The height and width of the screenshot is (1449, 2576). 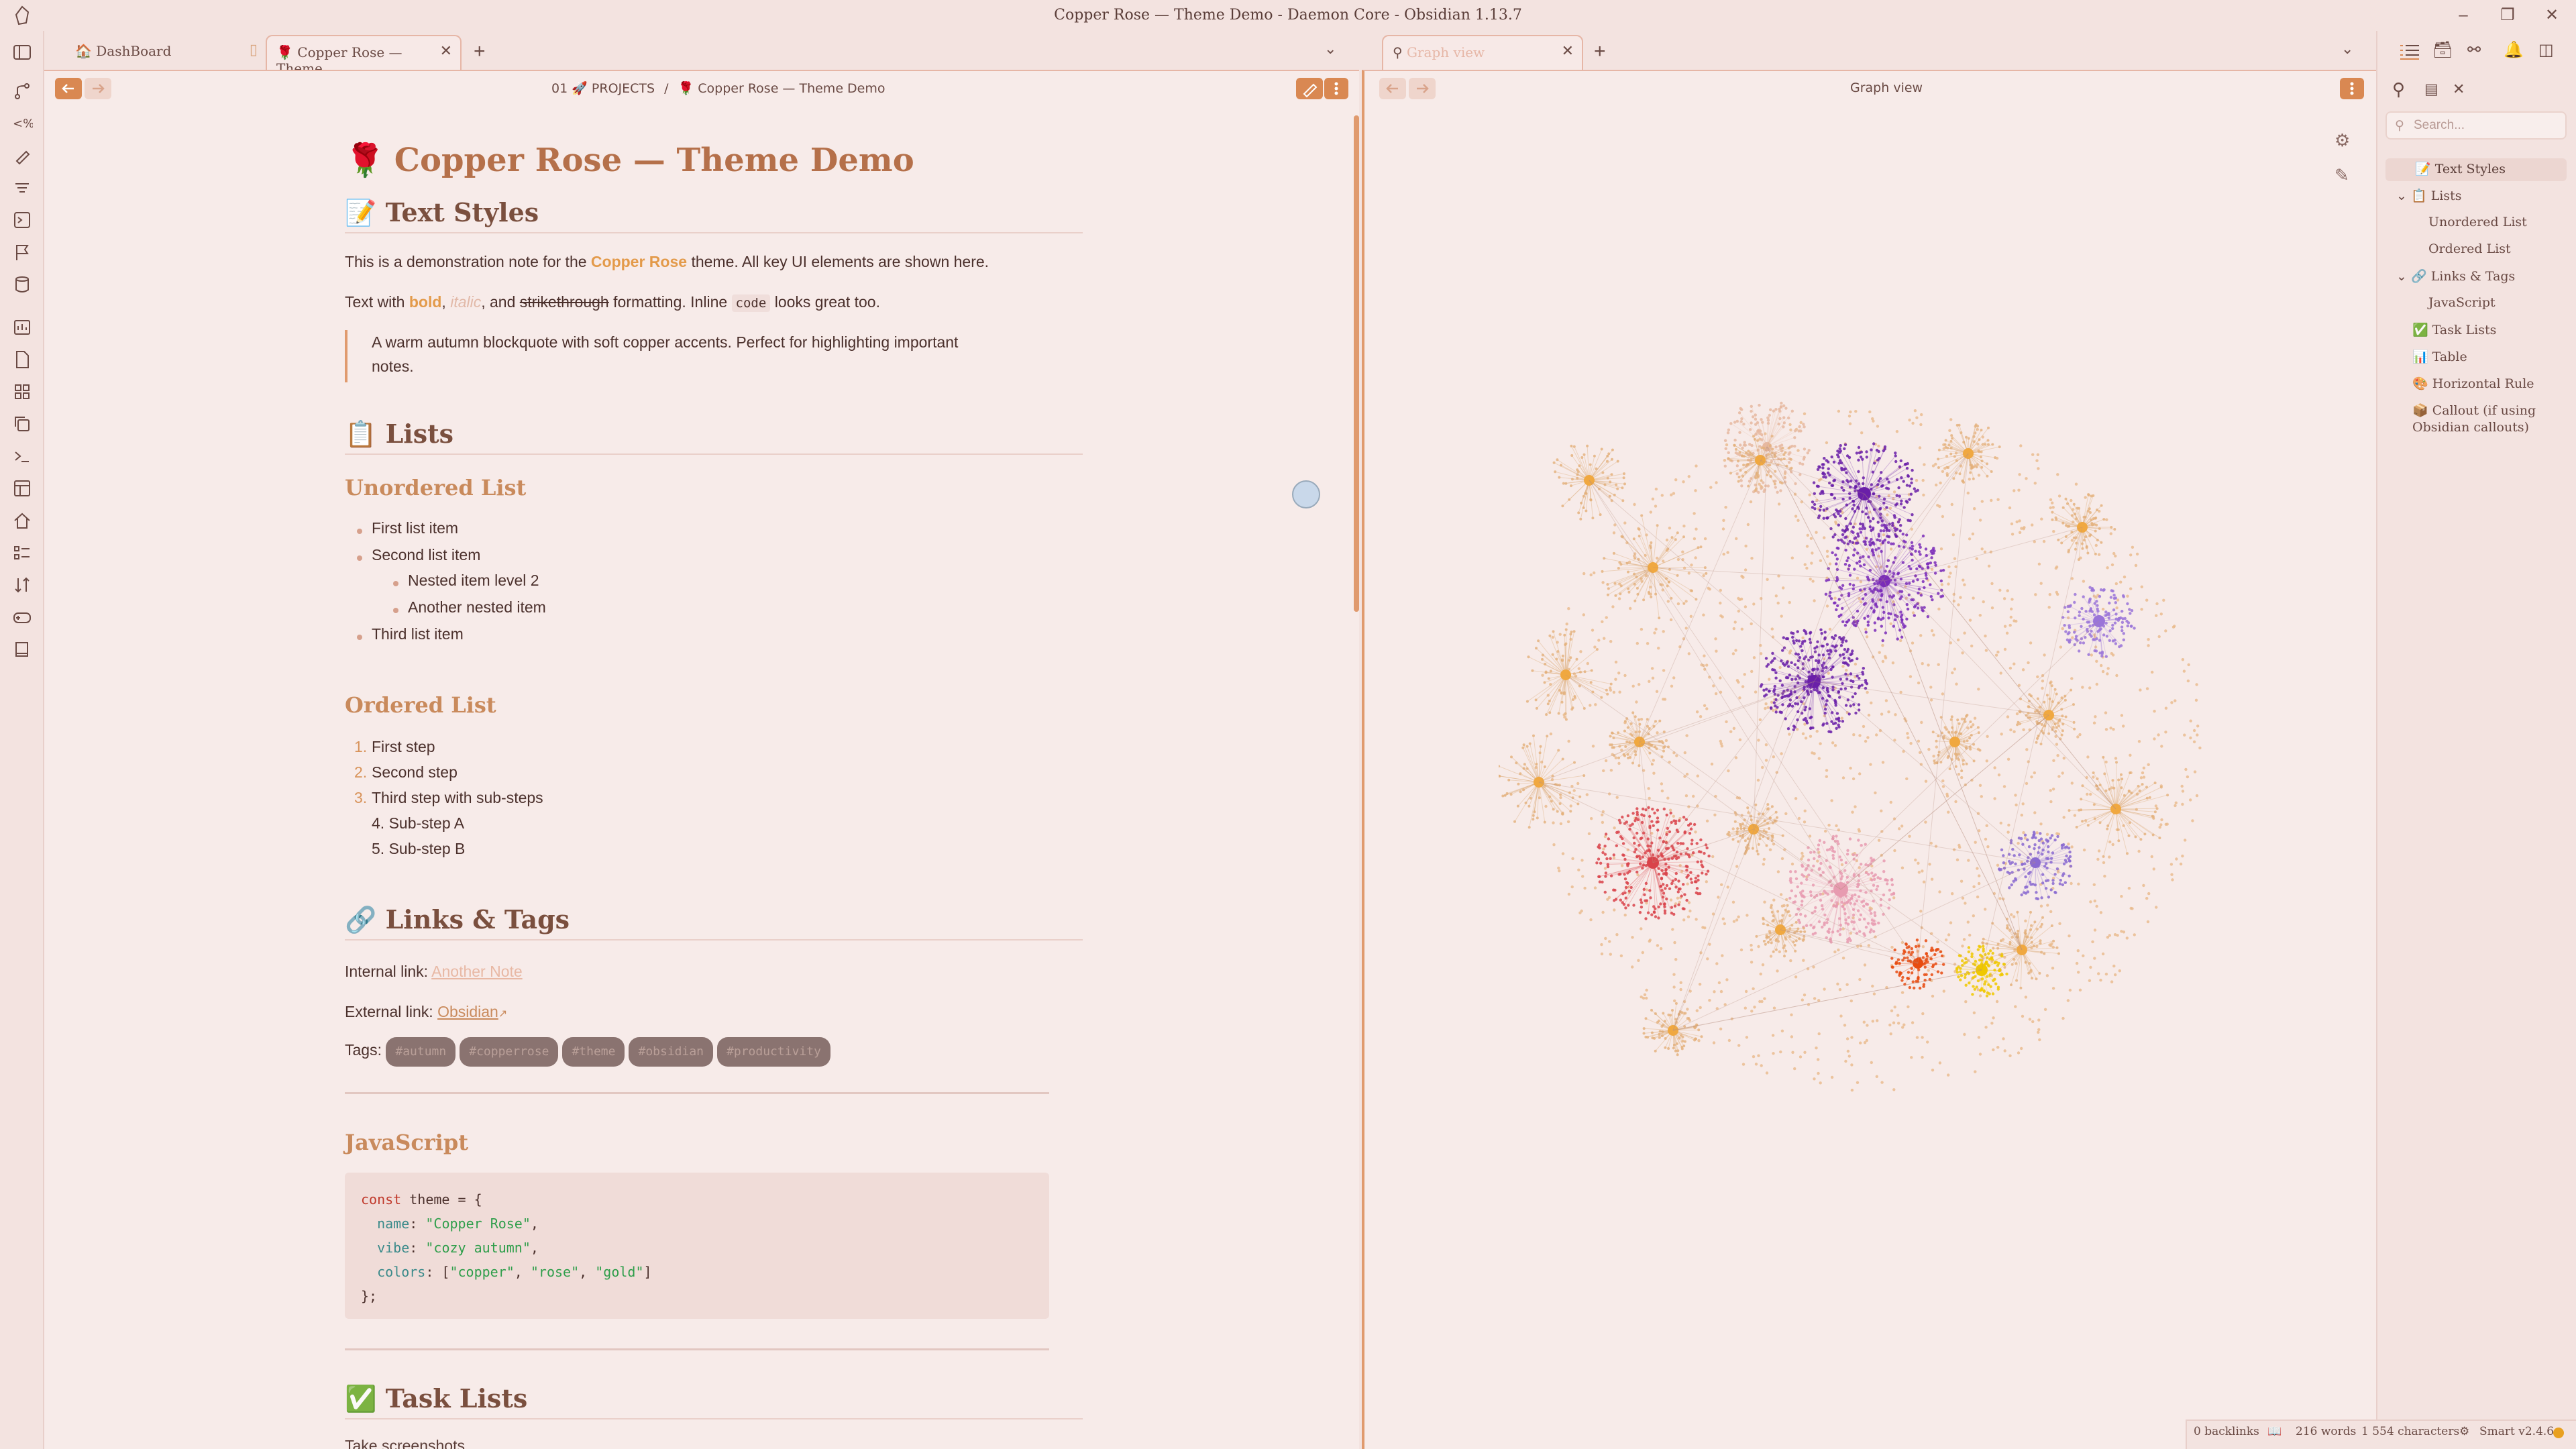 I want to click on tag: #theme, so click(x=593, y=1052).